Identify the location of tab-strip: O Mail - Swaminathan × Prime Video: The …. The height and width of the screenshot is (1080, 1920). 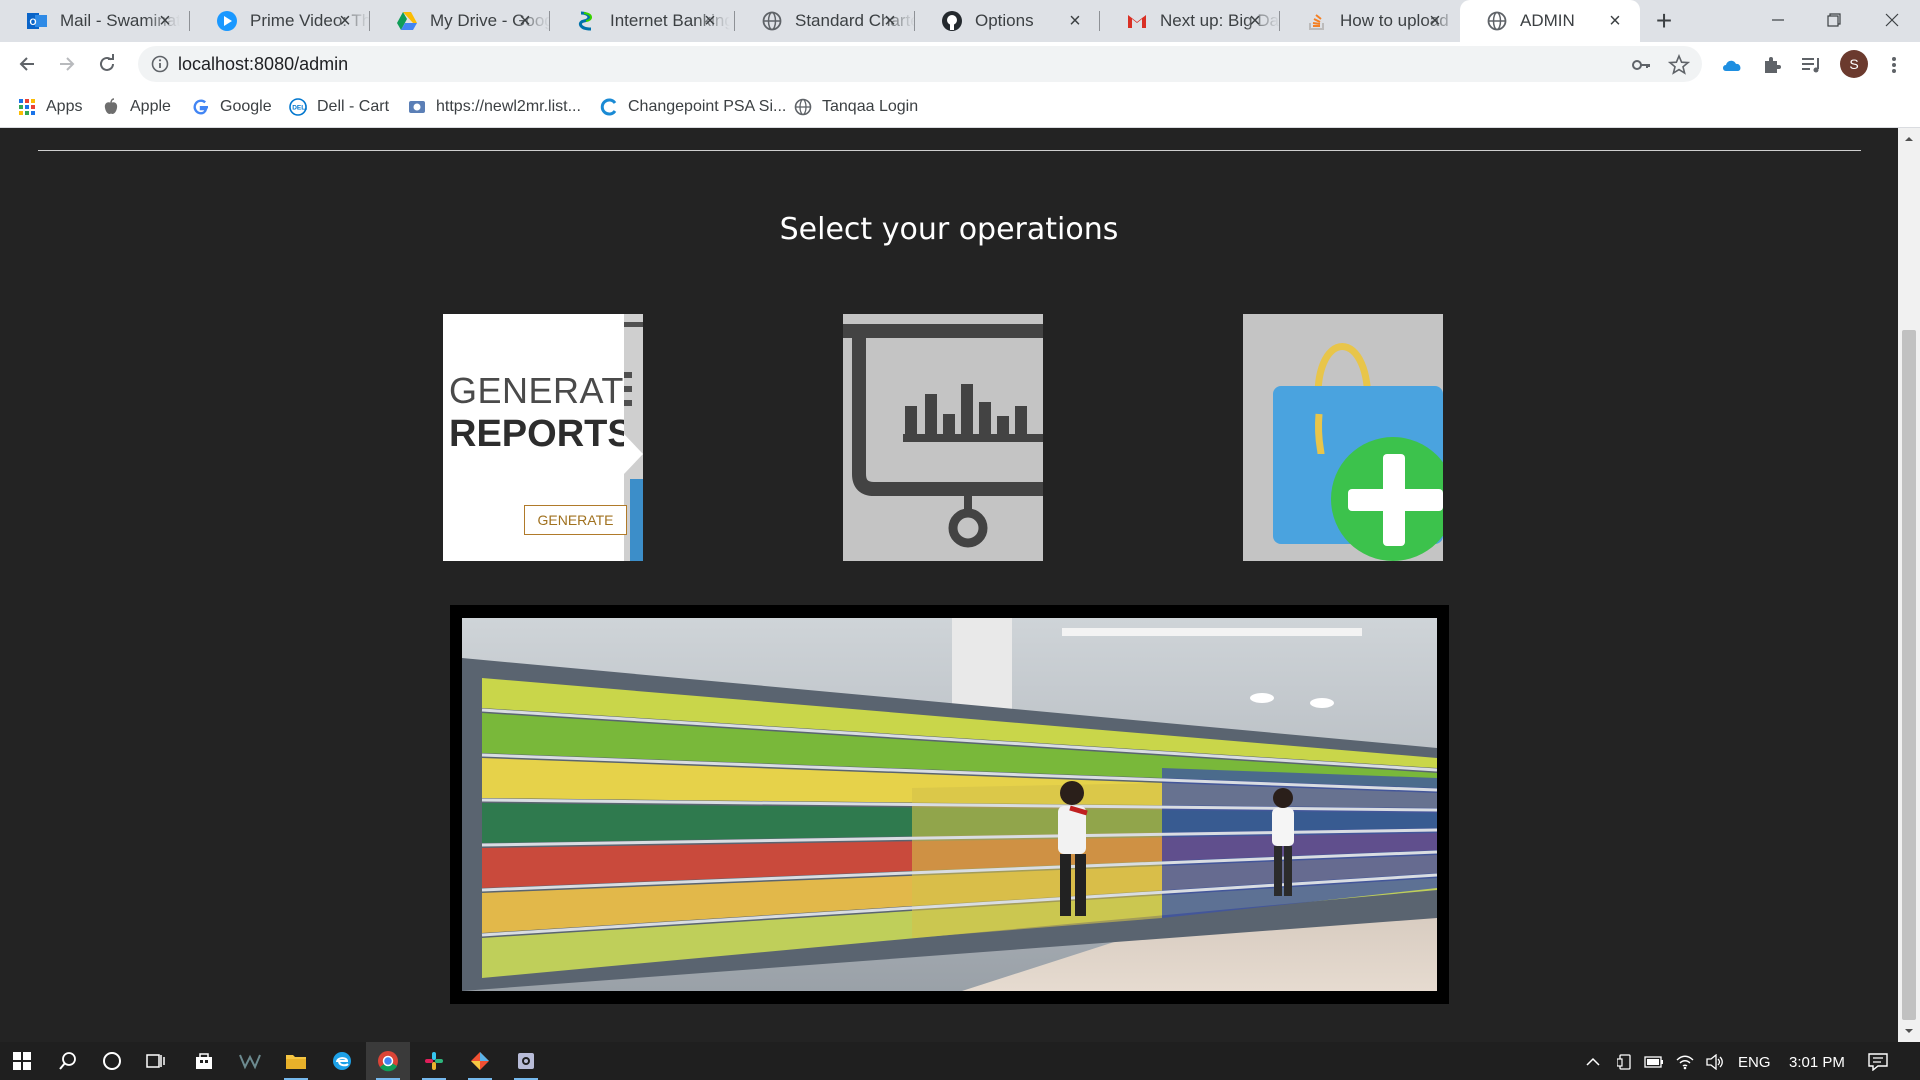
(960, 21).